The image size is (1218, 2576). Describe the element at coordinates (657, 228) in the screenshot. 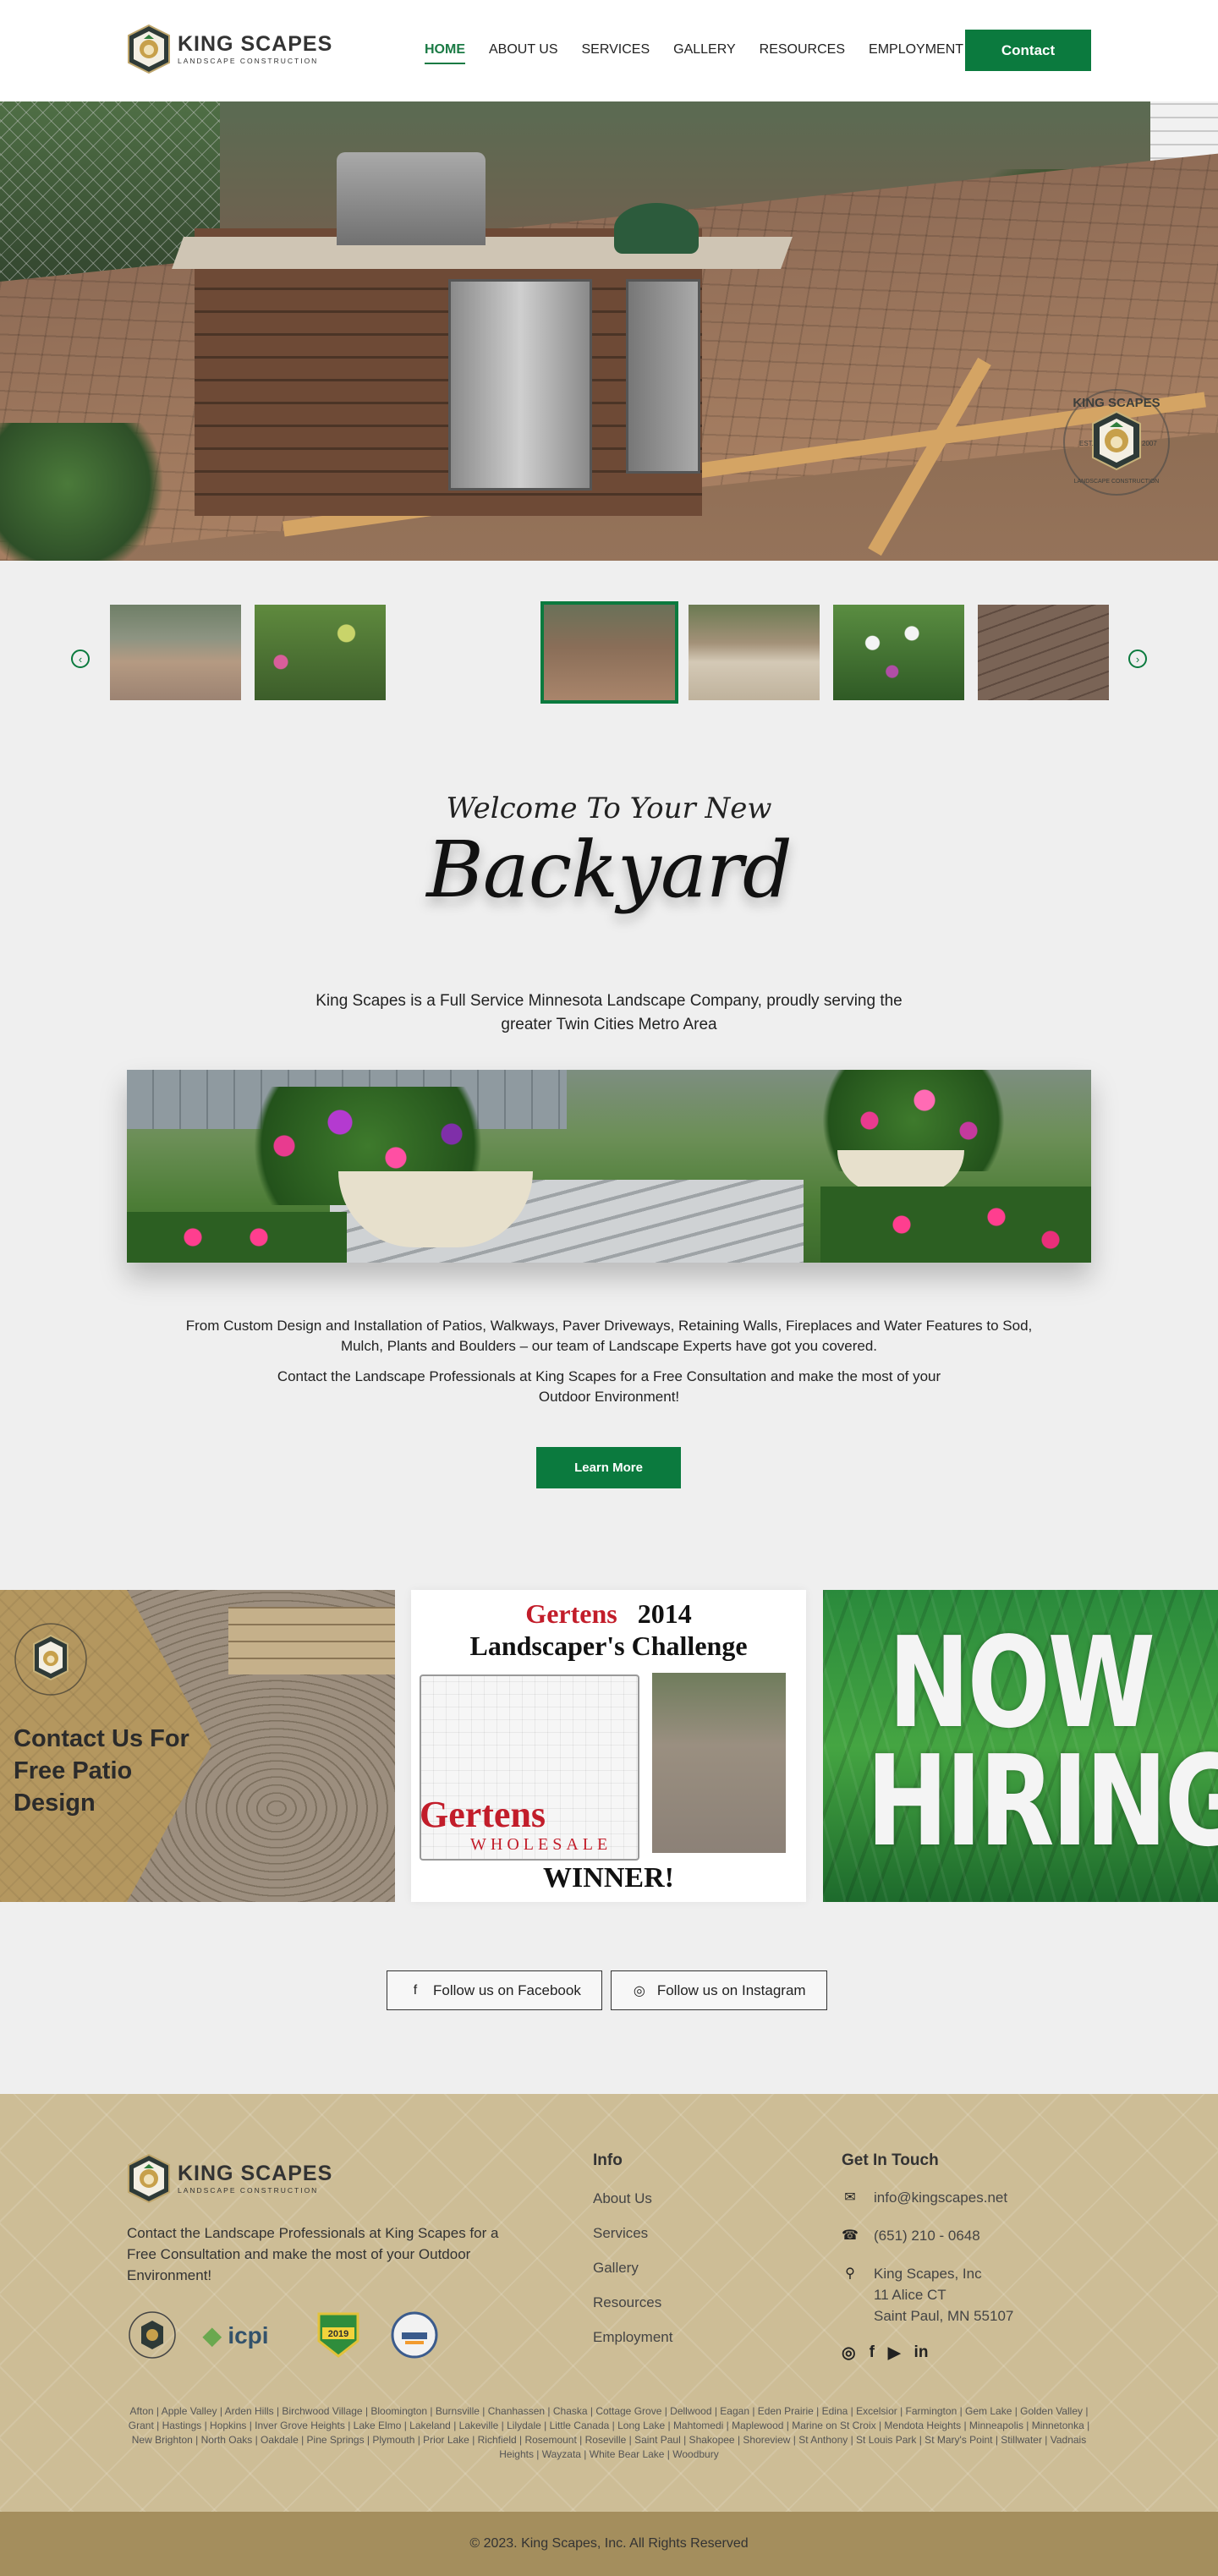

I see `hero-egg-smoker` at that location.